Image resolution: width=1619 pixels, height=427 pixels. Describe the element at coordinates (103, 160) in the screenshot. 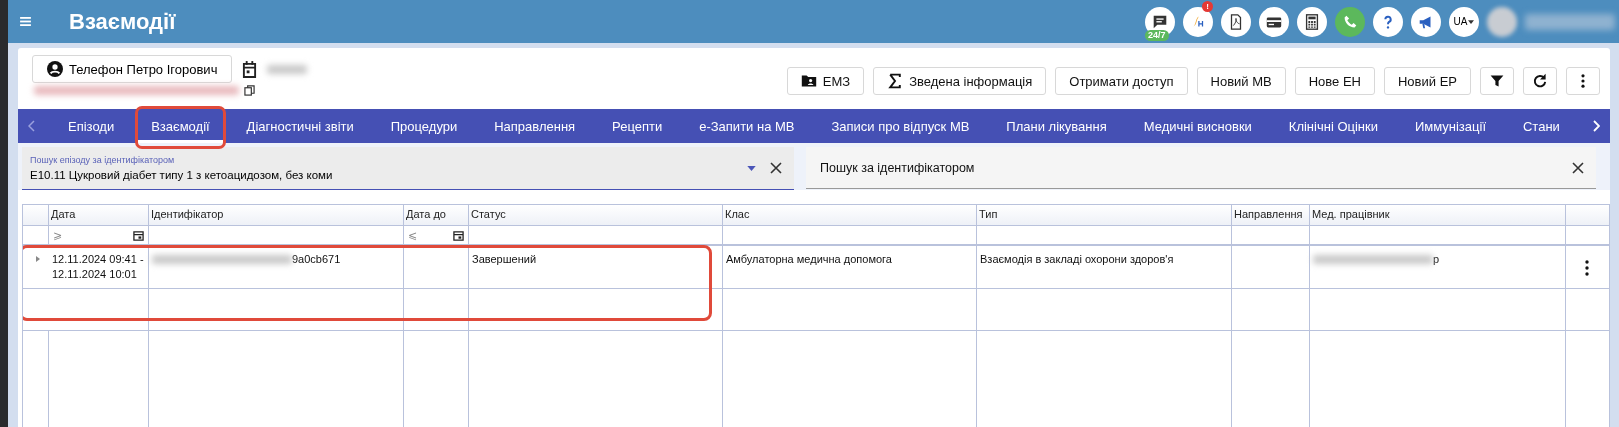

I see `field-label: Пошук епізоду за ідентифікатором` at that location.